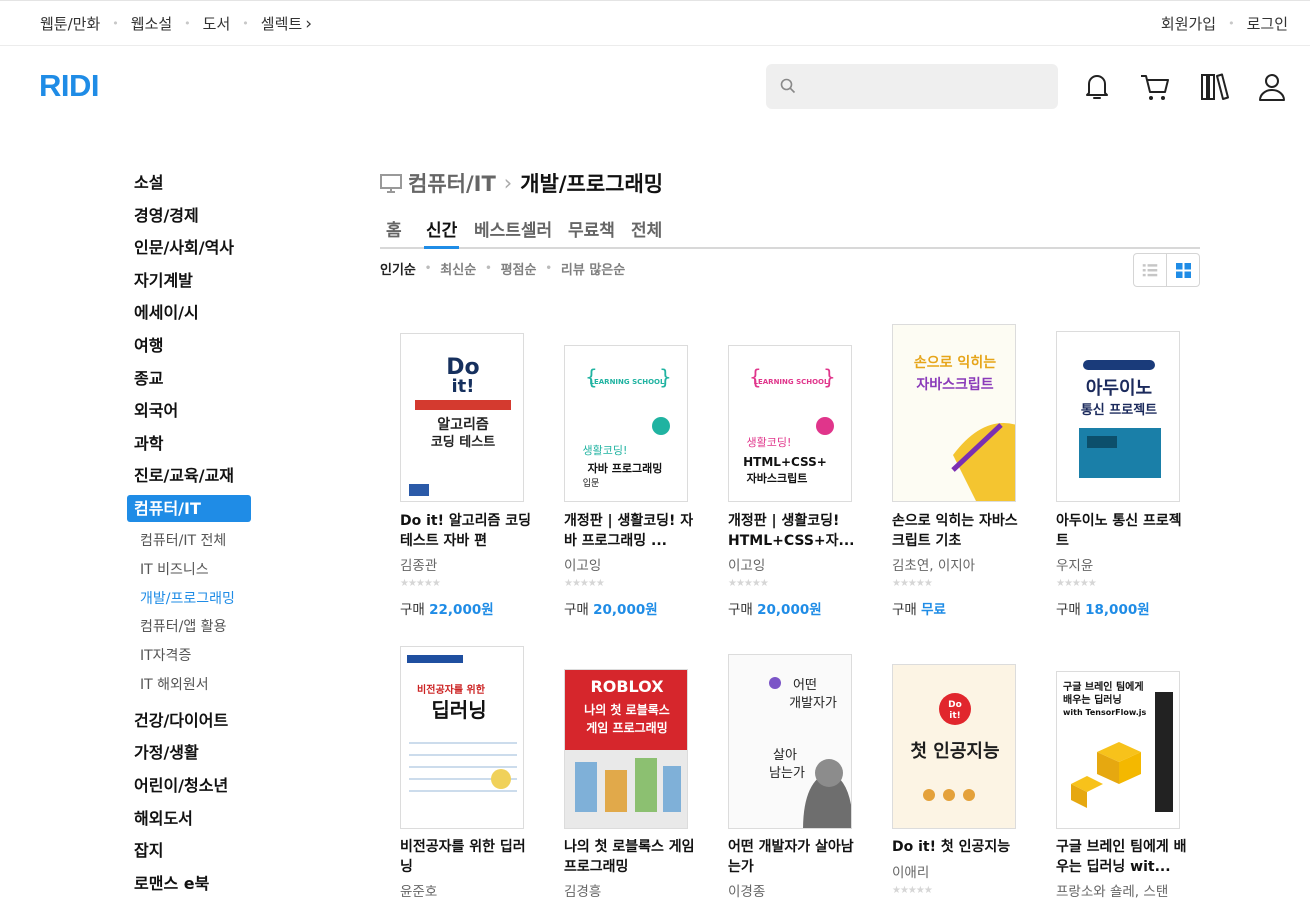 The image size is (1310, 902). Describe the element at coordinates (192, 685) in the screenshot. I see `subcategory-foreign: IT 해외원서` at that location.